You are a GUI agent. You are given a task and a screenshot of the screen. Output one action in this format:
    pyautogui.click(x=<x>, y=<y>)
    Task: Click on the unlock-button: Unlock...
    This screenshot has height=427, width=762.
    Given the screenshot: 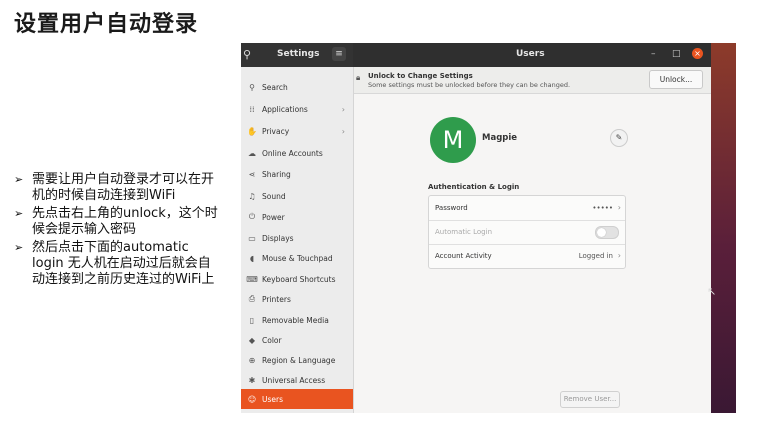 What is the action you would take?
    pyautogui.click(x=676, y=79)
    